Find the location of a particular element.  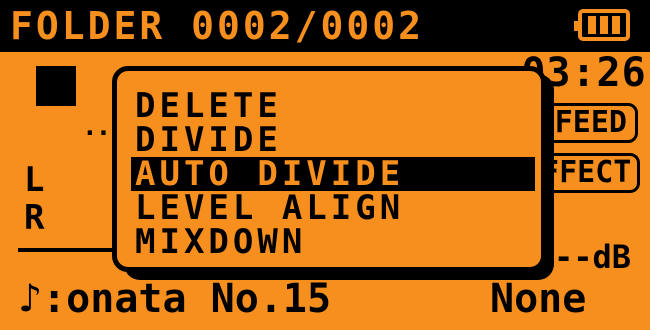

menu-item-auto-divide: AUTO DIVIDE is located at coordinates (333, 174).